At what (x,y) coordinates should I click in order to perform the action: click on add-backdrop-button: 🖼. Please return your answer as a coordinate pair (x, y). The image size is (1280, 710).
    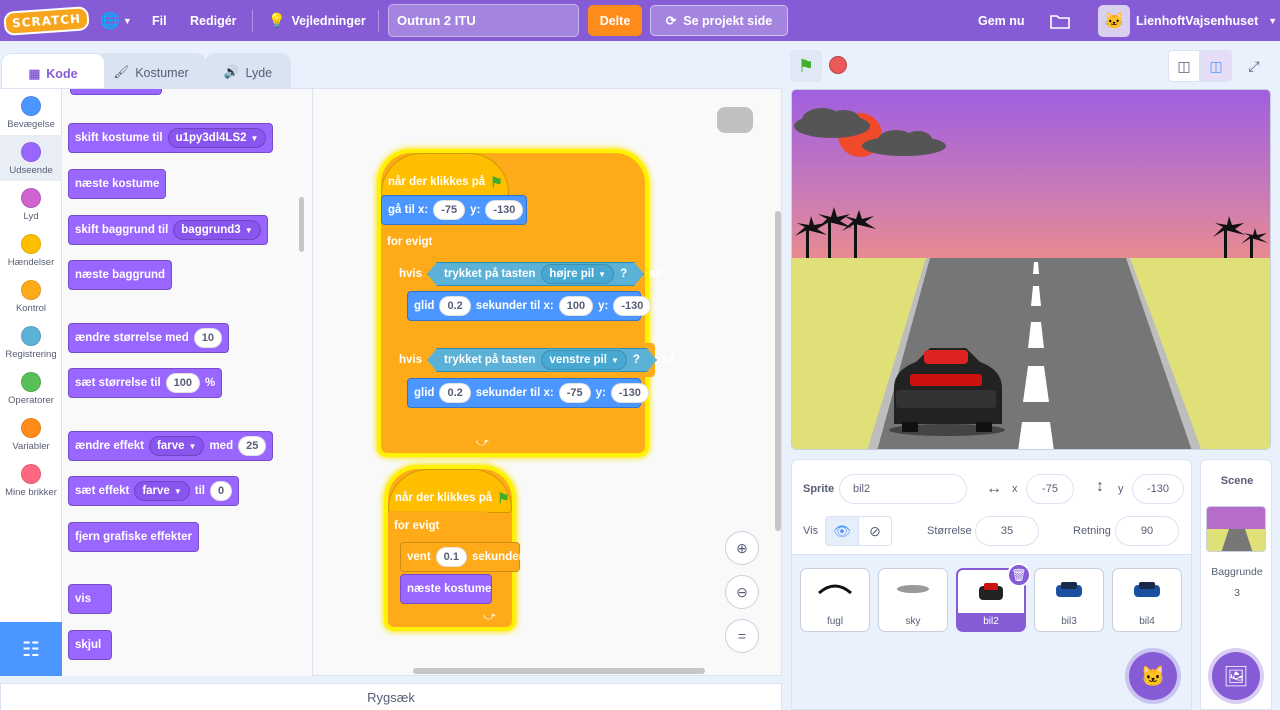
    Looking at the image, I should click on (1236, 676).